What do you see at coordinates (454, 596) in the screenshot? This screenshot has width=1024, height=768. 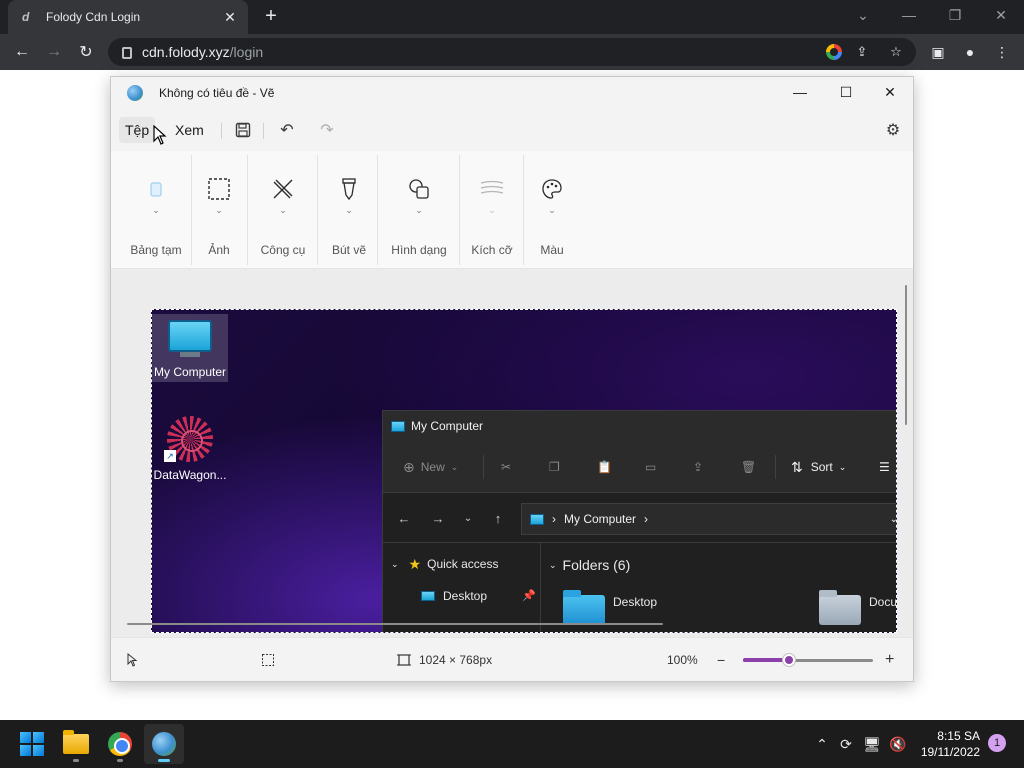 I see `nav-item-desktop: Desktop` at bounding box center [454, 596].